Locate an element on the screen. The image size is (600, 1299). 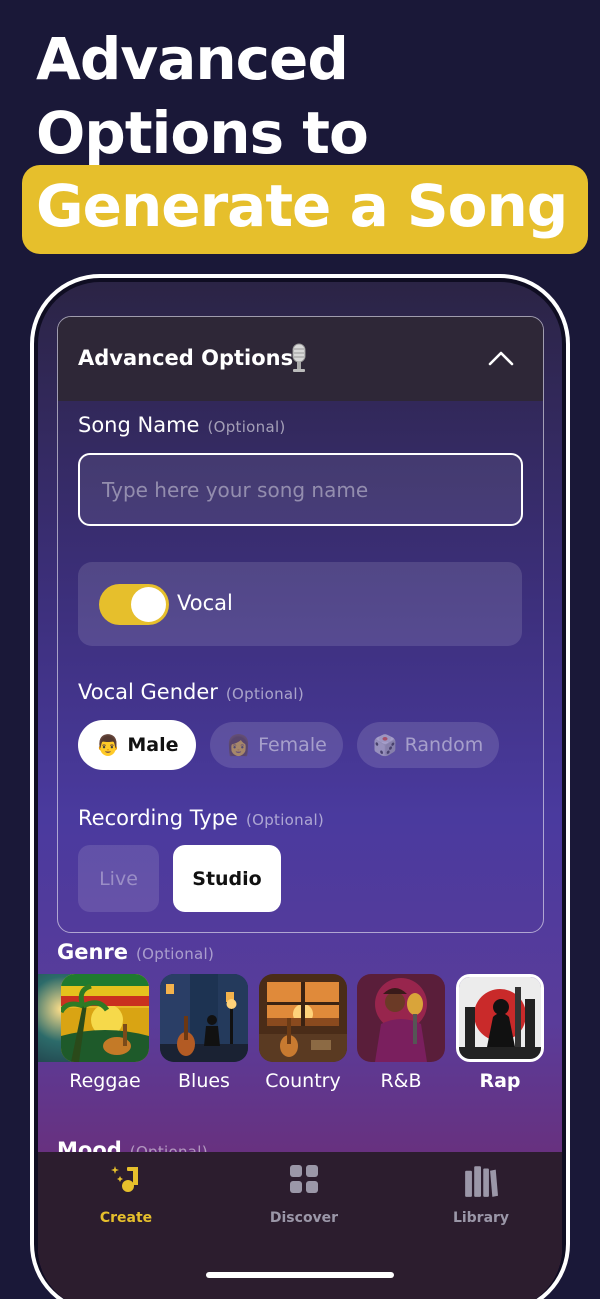
genre-item-blues: Blues is located at coordinates (204, 1033).